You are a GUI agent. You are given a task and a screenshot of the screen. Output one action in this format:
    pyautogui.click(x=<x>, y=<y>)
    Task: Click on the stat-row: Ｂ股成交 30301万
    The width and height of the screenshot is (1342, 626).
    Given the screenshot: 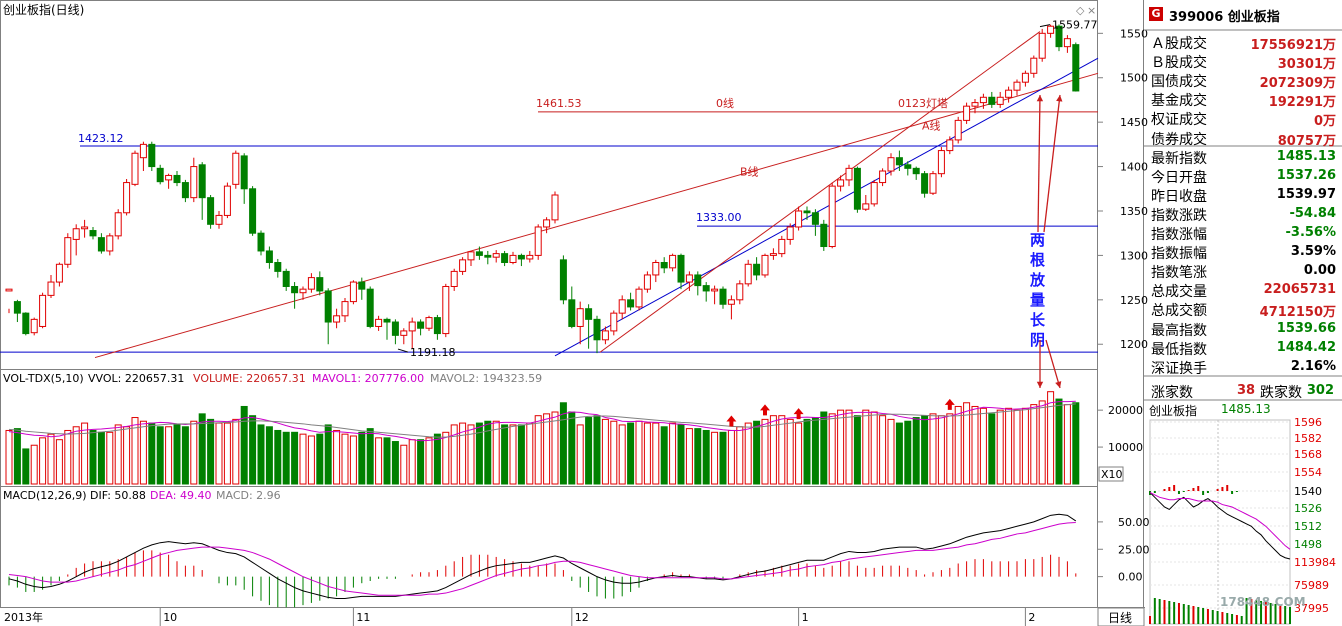 What is the action you would take?
    pyautogui.click(x=1243, y=61)
    